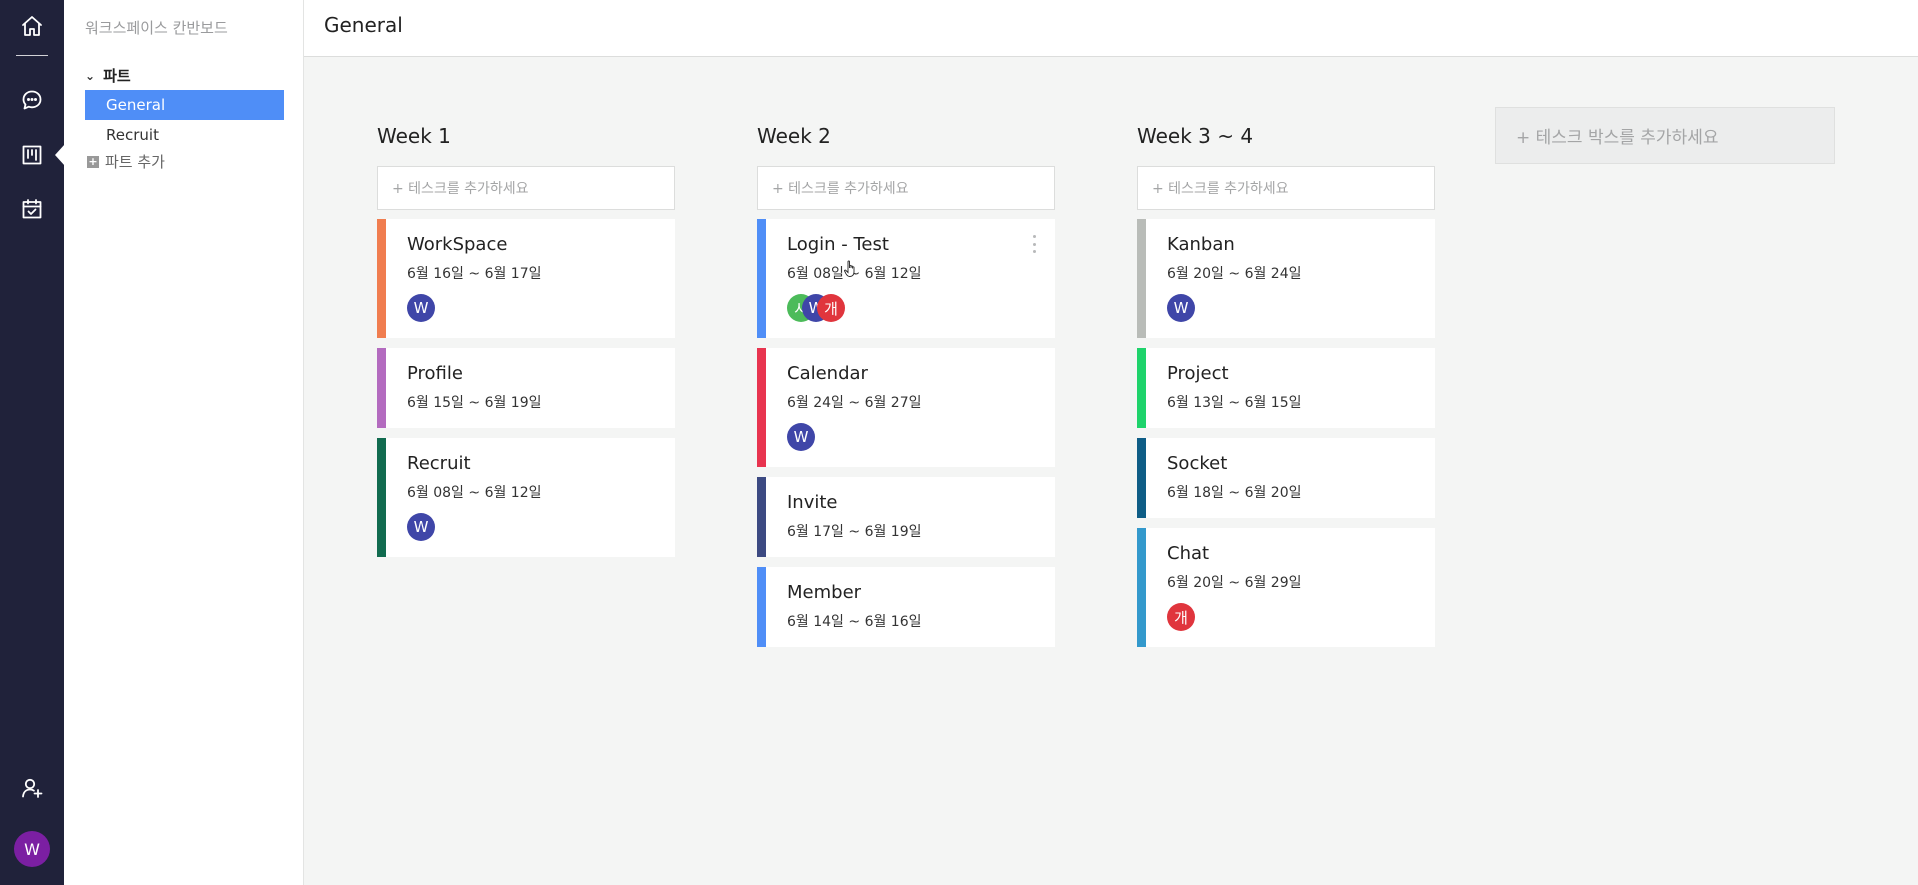 The height and width of the screenshot is (885, 1918). I want to click on card-title: Kanban, so click(1201, 244).